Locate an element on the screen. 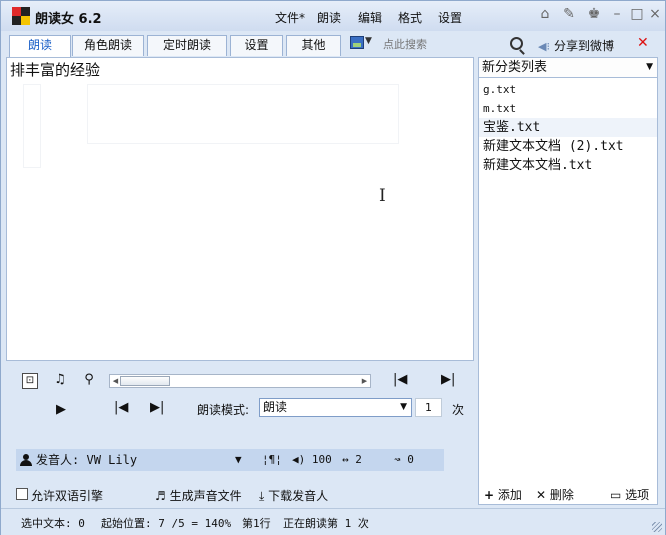 The image size is (666, 535). search-input is located at coordinates (441, 44).